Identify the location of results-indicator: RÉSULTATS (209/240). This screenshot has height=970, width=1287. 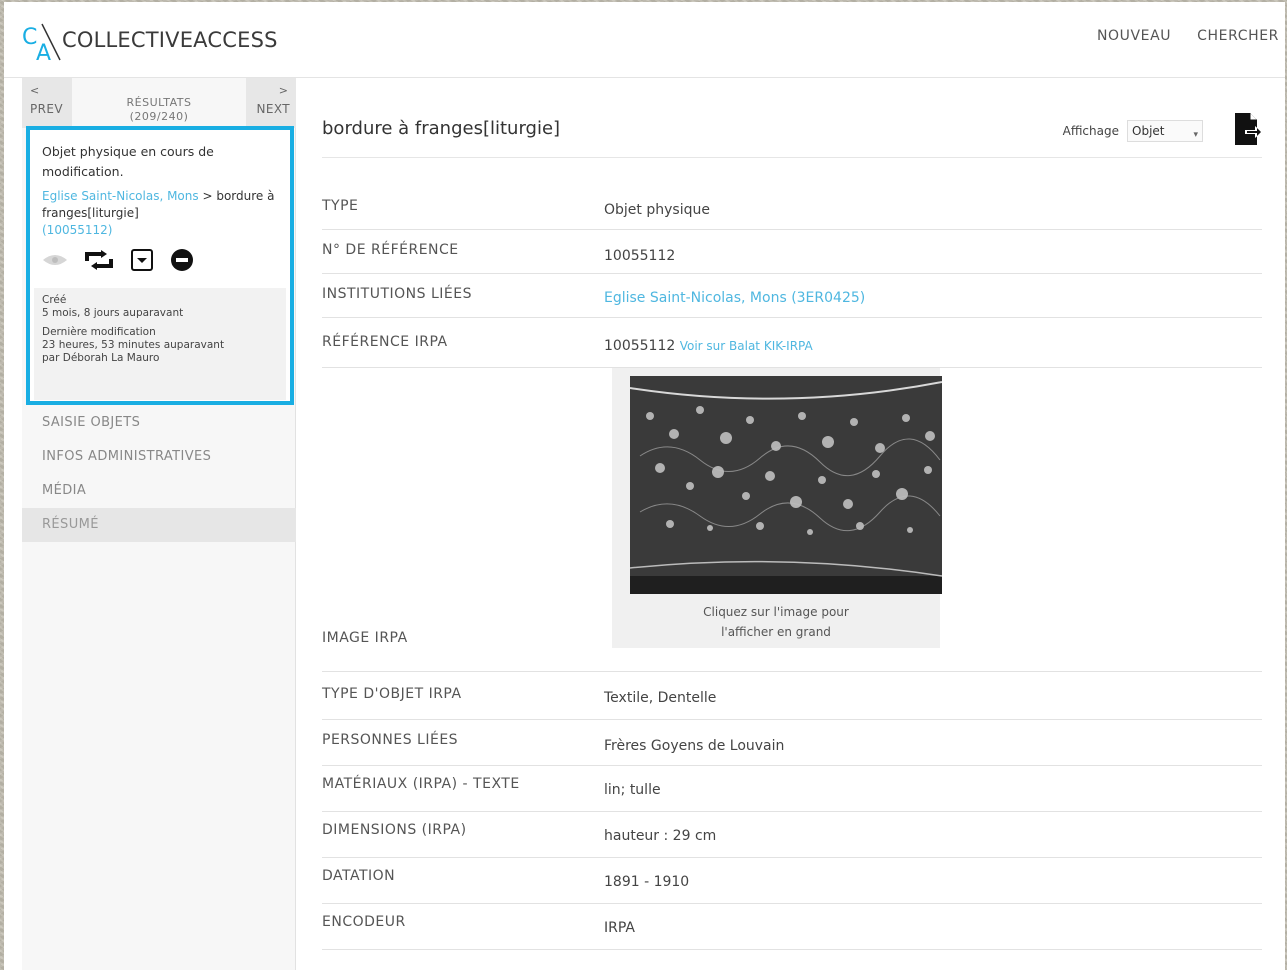
(159, 110).